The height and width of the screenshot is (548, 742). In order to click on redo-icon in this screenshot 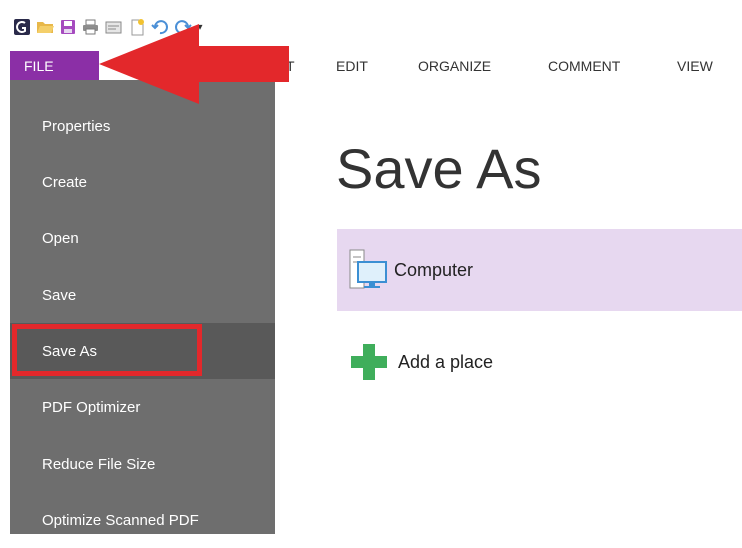, I will do `click(182, 27)`.